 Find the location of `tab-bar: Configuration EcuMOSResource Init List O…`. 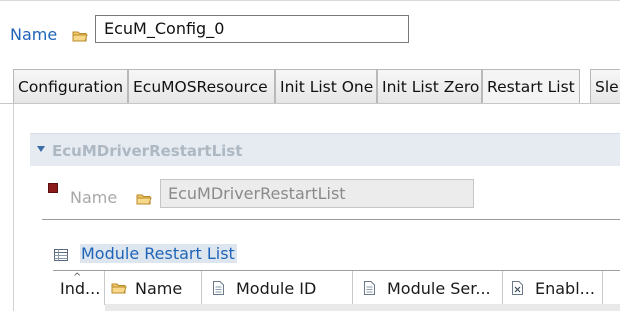

tab-bar: Configuration EcuMOSResource Init List O… is located at coordinates (310, 87).